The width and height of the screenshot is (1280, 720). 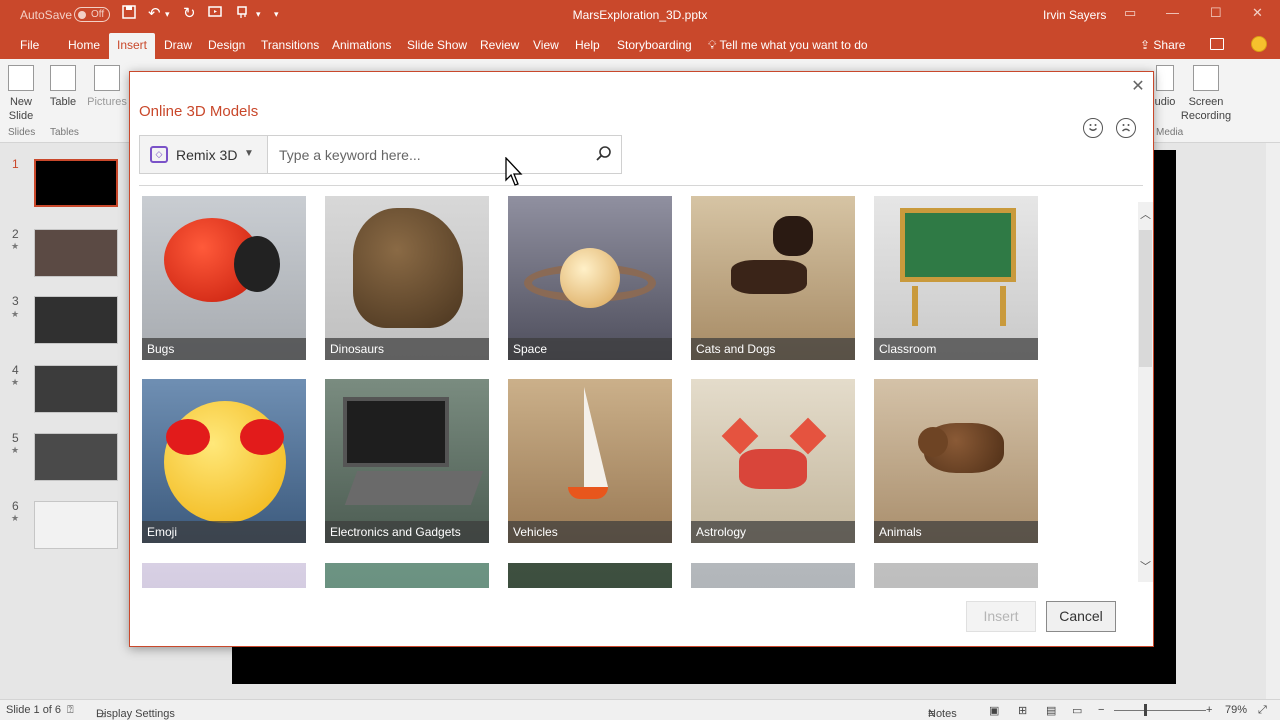 What do you see at coordinates (1145, 710) in the screenshot?
I see `zoom-slider-handle` at bounding box center [1145, 710].